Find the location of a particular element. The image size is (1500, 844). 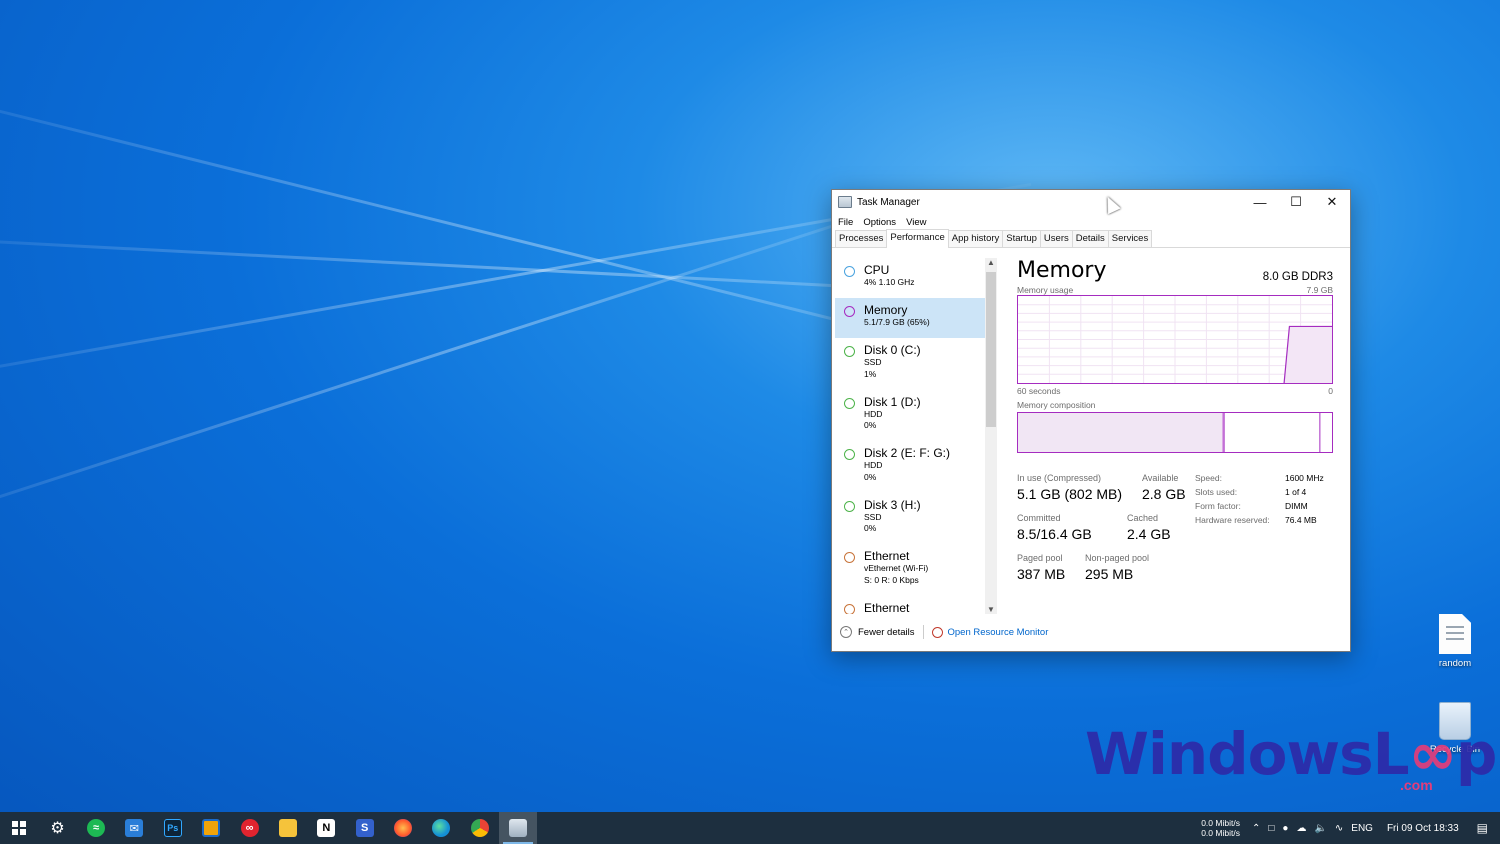

tablet-icon: □ is located at coordinates (1271, 828).